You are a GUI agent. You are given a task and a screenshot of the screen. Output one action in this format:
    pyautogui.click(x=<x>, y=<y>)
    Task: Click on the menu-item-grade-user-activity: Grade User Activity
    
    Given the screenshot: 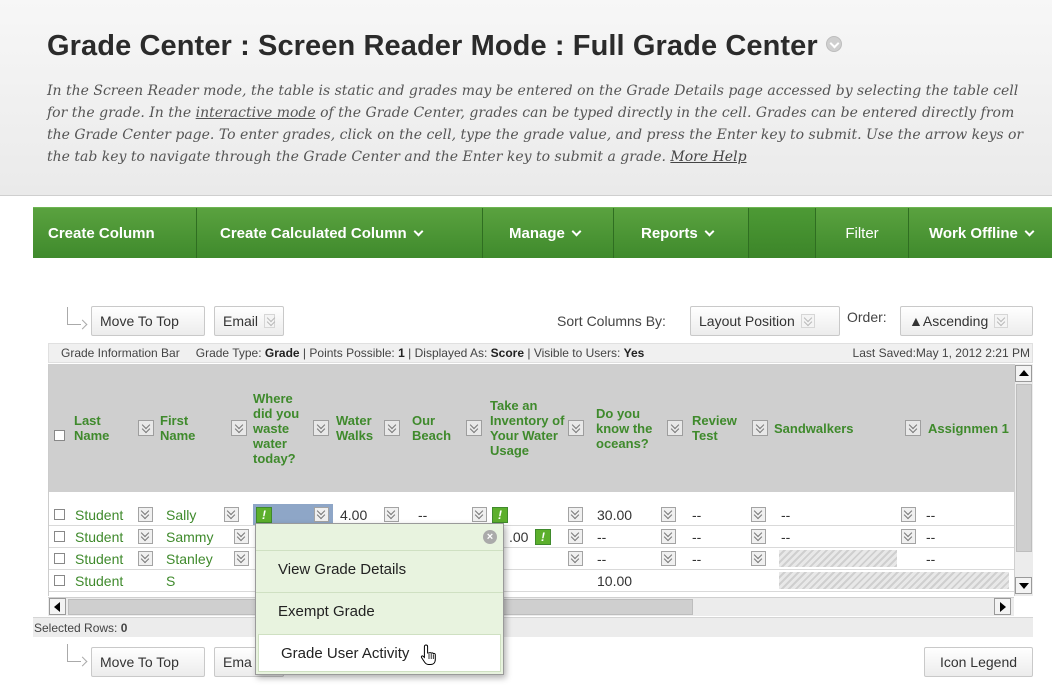 What is the action you would take?
    pyautogui.click(x=379, y=653)
    